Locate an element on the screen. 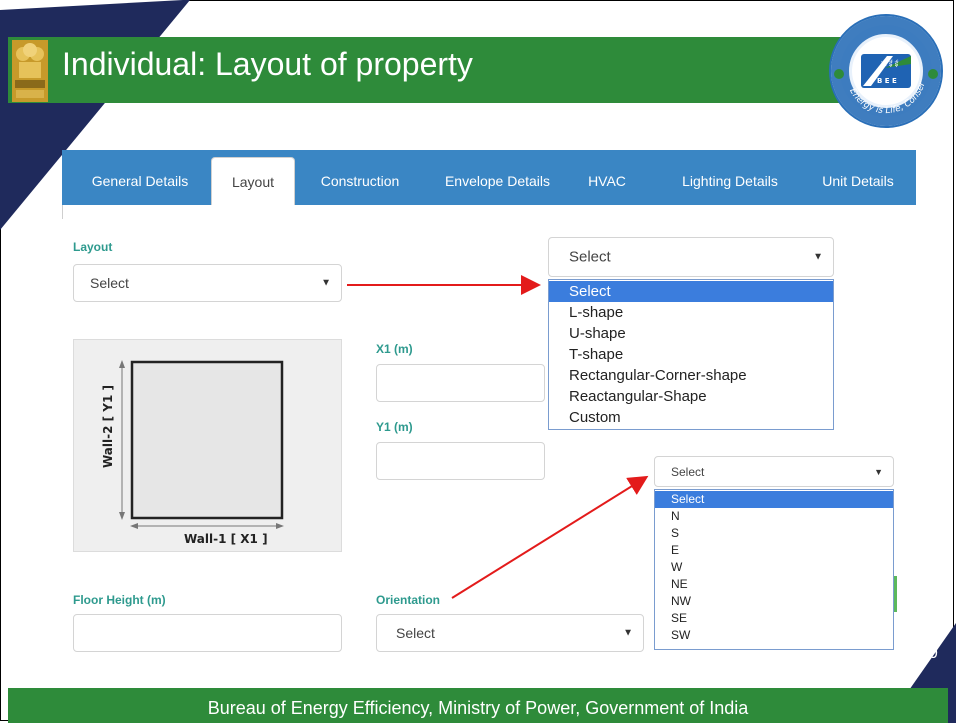  bee-logo-icon: बी ई ई B E E Energy is Life, Conserve it is located at coordinates (885, 70).